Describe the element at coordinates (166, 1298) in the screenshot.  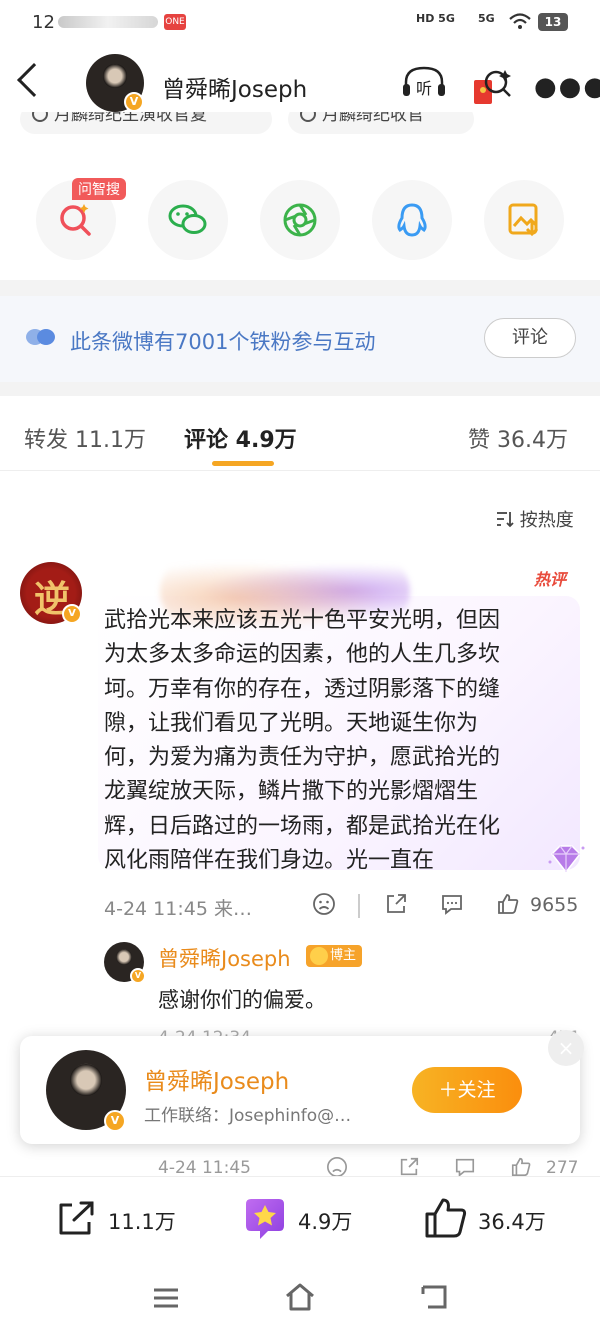
I see `recent-apps-icon` at that location.